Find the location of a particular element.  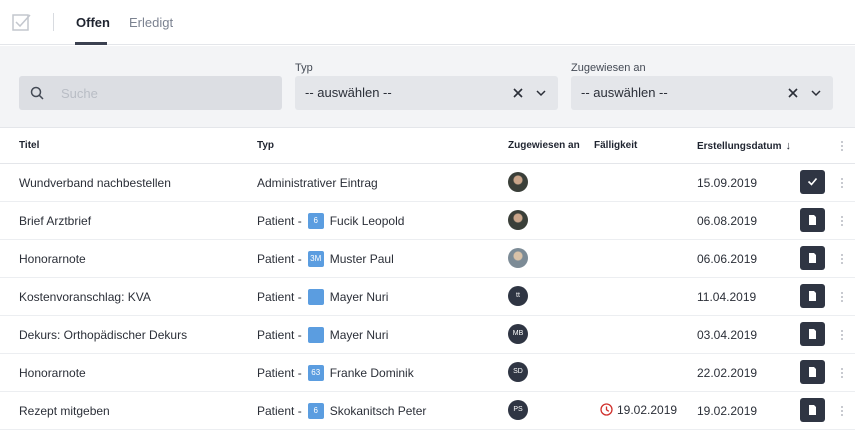

header-divider is located at coordinates (53, 22).